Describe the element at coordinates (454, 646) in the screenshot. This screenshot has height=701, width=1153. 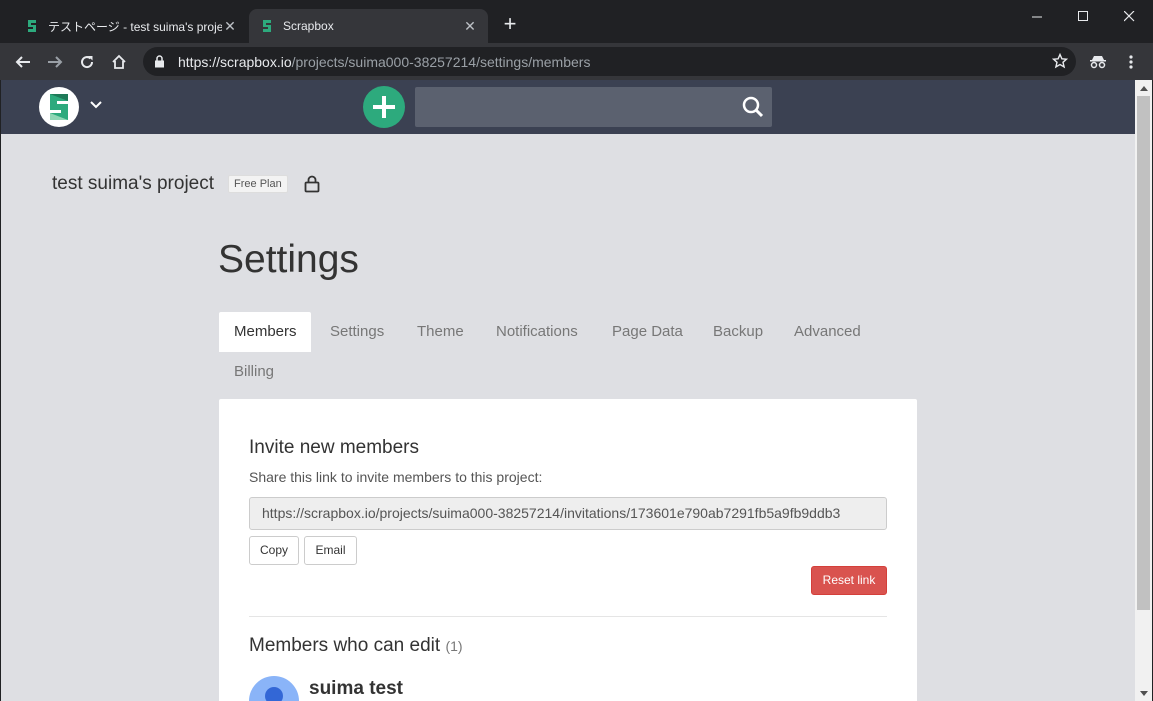
I see `members-count: (1)` at that location.